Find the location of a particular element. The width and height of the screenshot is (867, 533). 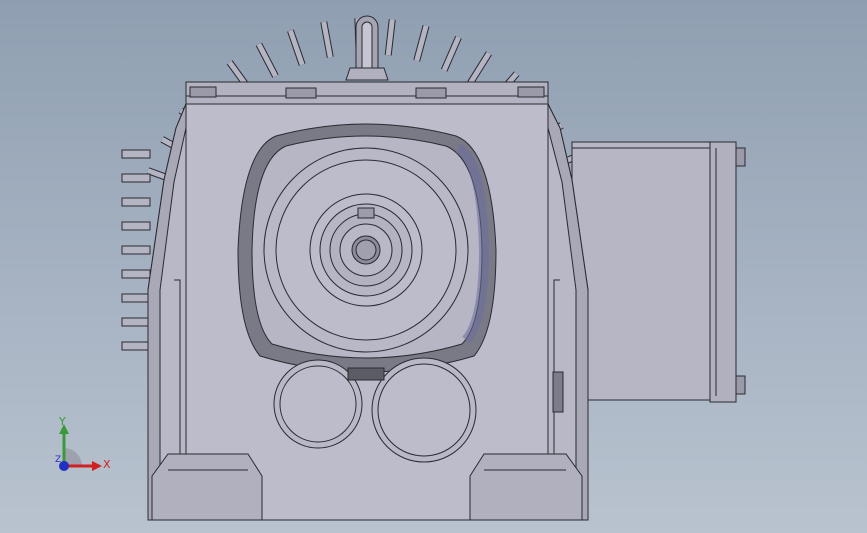

x-axis-label: X is located at coordinates (107, 464).